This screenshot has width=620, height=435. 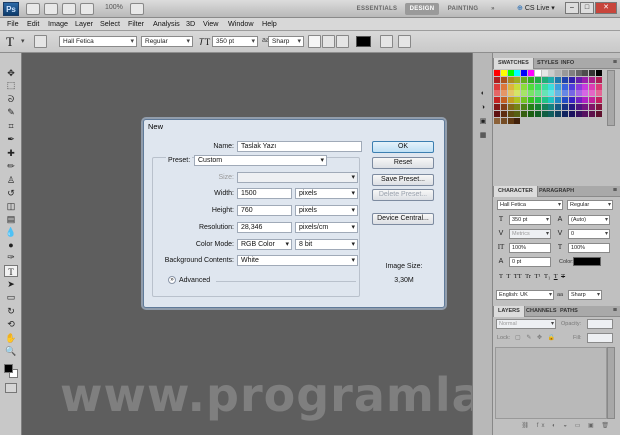 What do you see at coordinates (547, 276) in the screenshot?
I see `subscript-button: T₁` at bounding box center [547, 276].